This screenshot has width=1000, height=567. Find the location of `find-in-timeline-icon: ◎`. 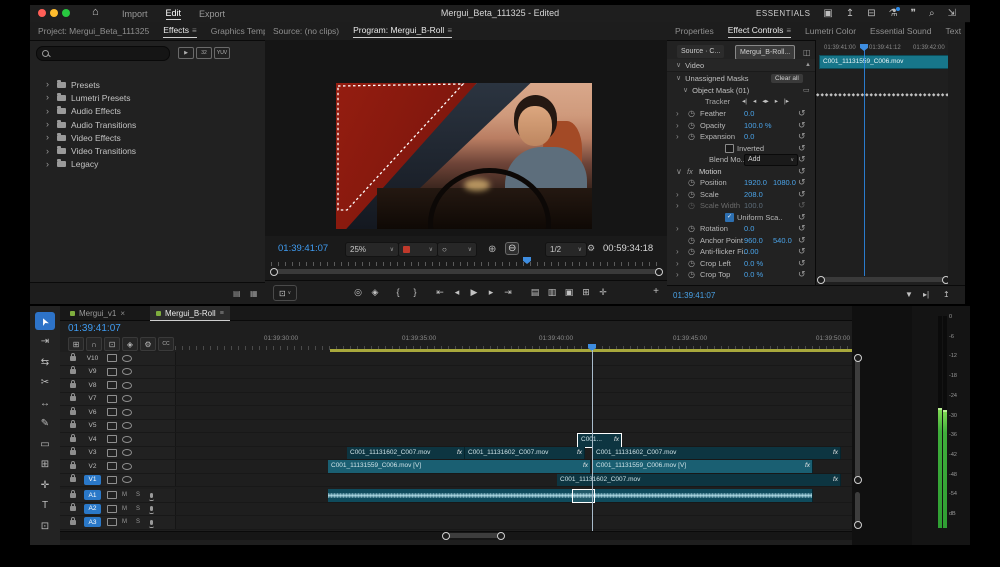

find-in-timeline-icon: ◎ is located at coordinates (358, 292).